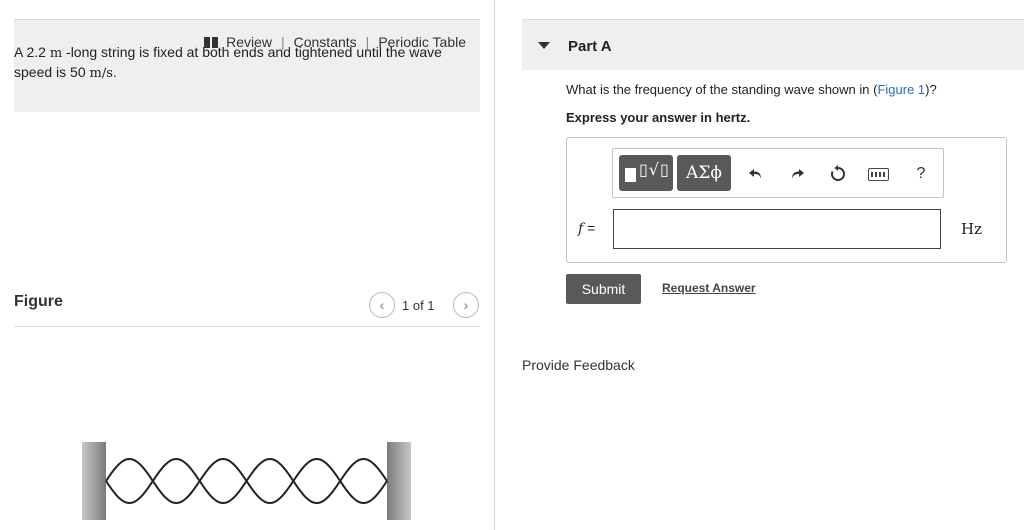 Image resolution: width=1024 pixels, height=530 pixels. I want to click on panel-divider, so click(494, 265).